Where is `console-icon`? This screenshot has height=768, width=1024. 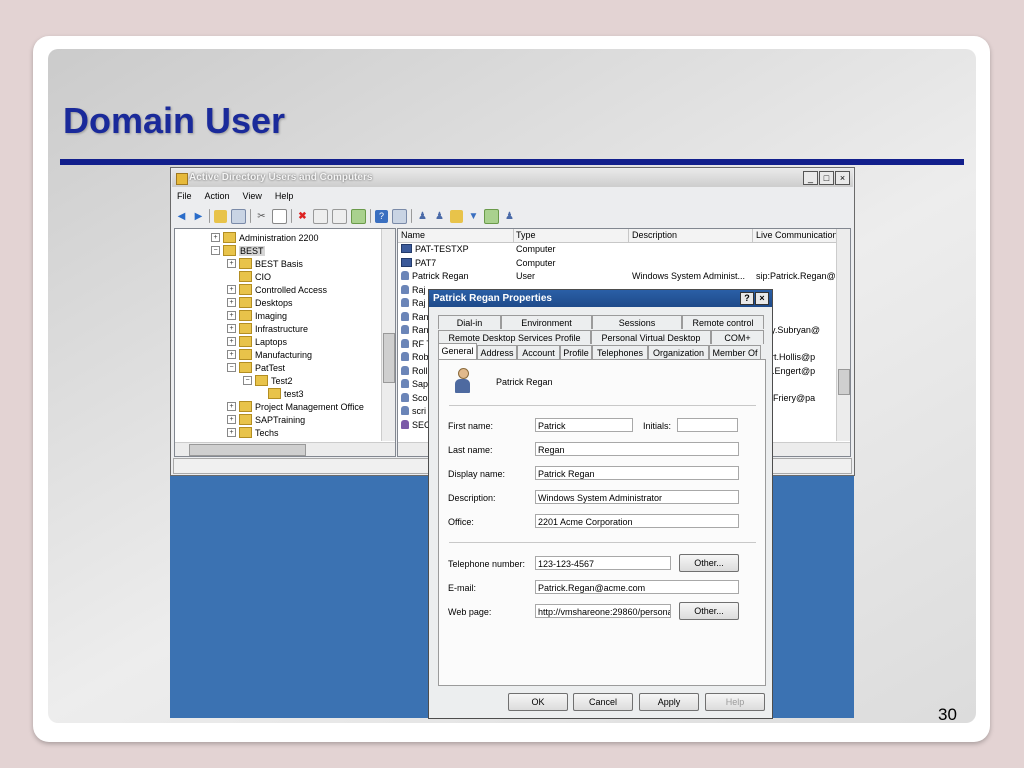
console-icon is located at coordinates (399, 216).